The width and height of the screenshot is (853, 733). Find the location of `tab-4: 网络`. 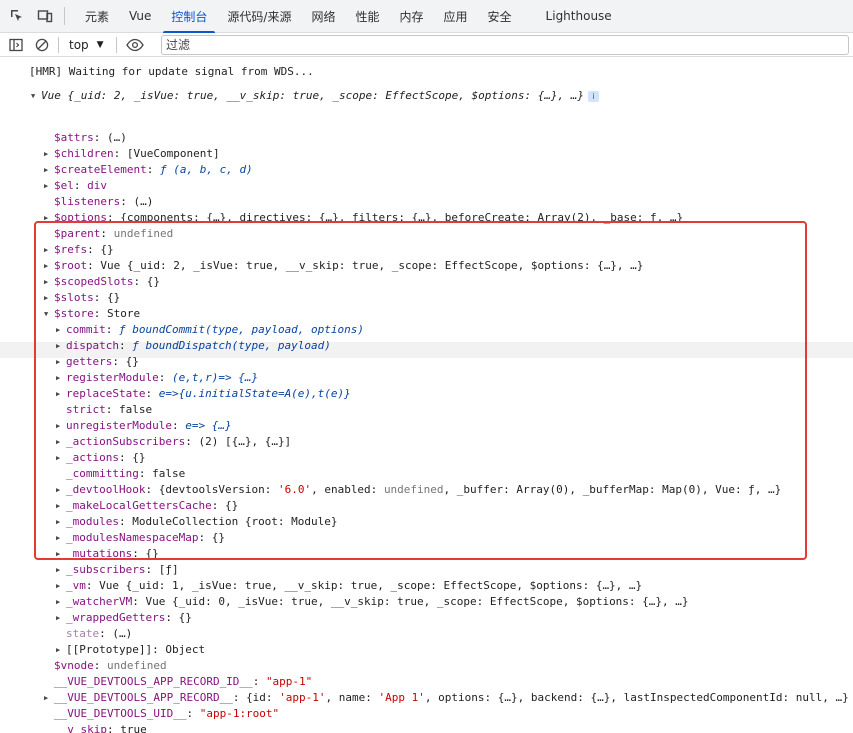

tab-4: 网络 is located at coordinates (323, 16).